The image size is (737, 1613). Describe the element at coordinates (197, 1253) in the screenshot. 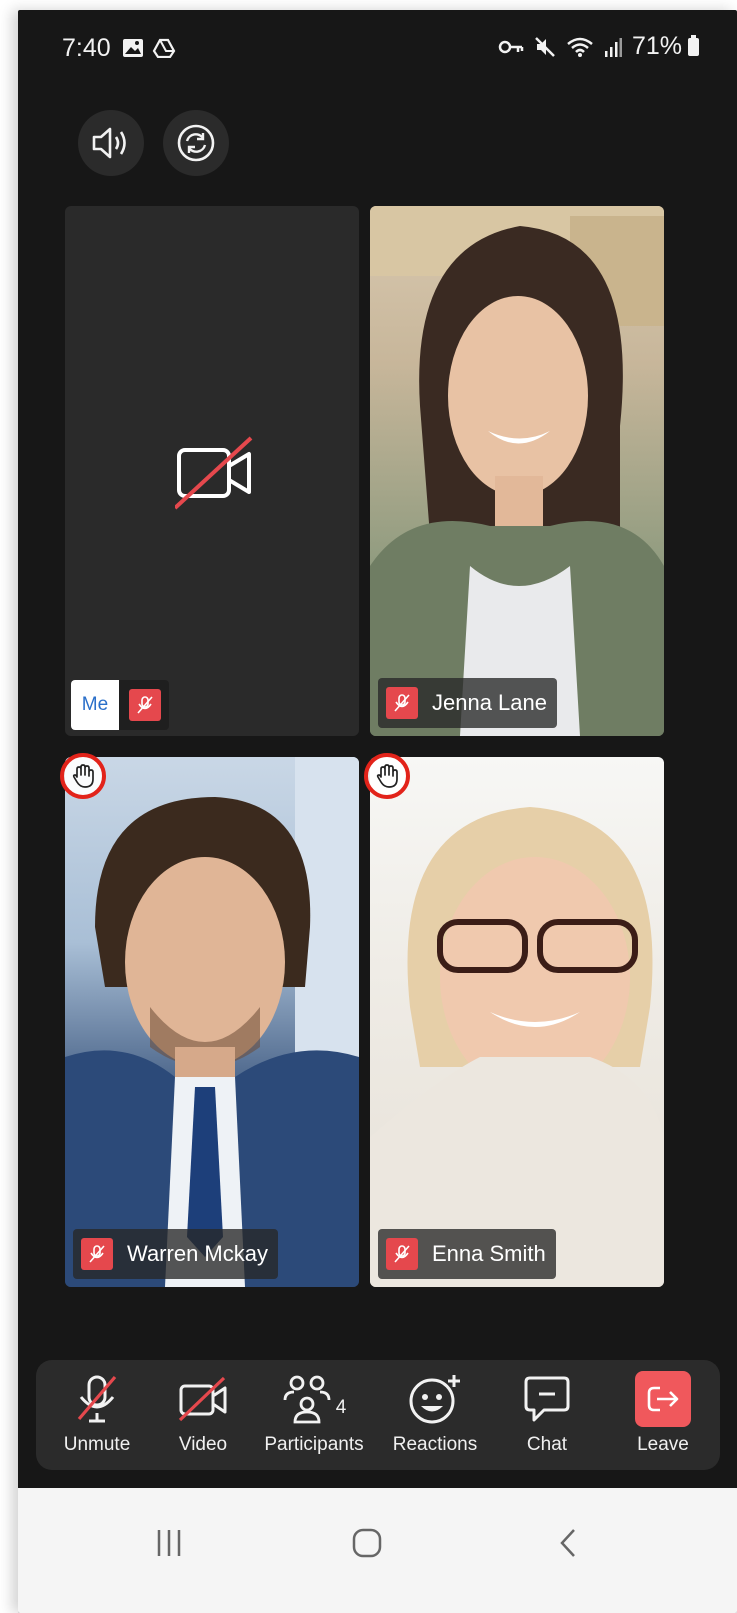

I see `participant-name: Warren Mckay` at that location.